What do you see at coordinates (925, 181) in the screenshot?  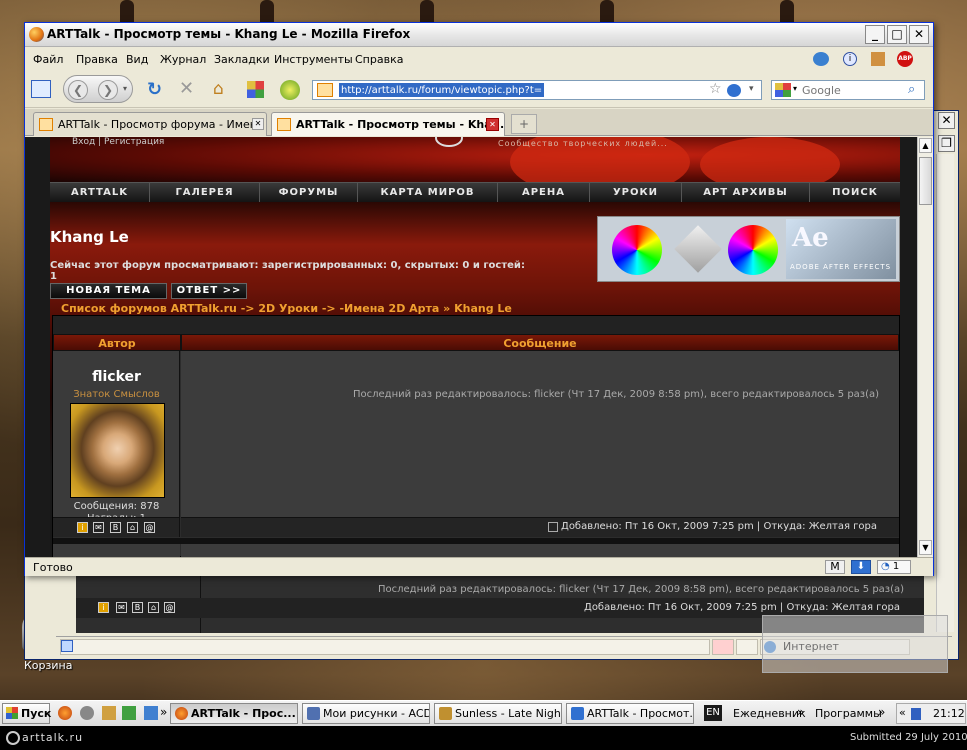 I see `scroll-thumb` at bounding box center [925, 181].